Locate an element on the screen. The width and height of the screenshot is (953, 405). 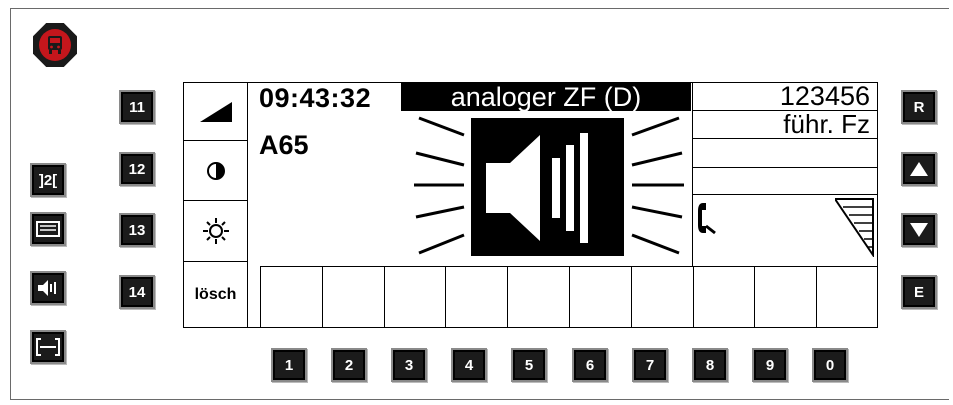
key-12-label: 12 is located at coordinates (137, 169).